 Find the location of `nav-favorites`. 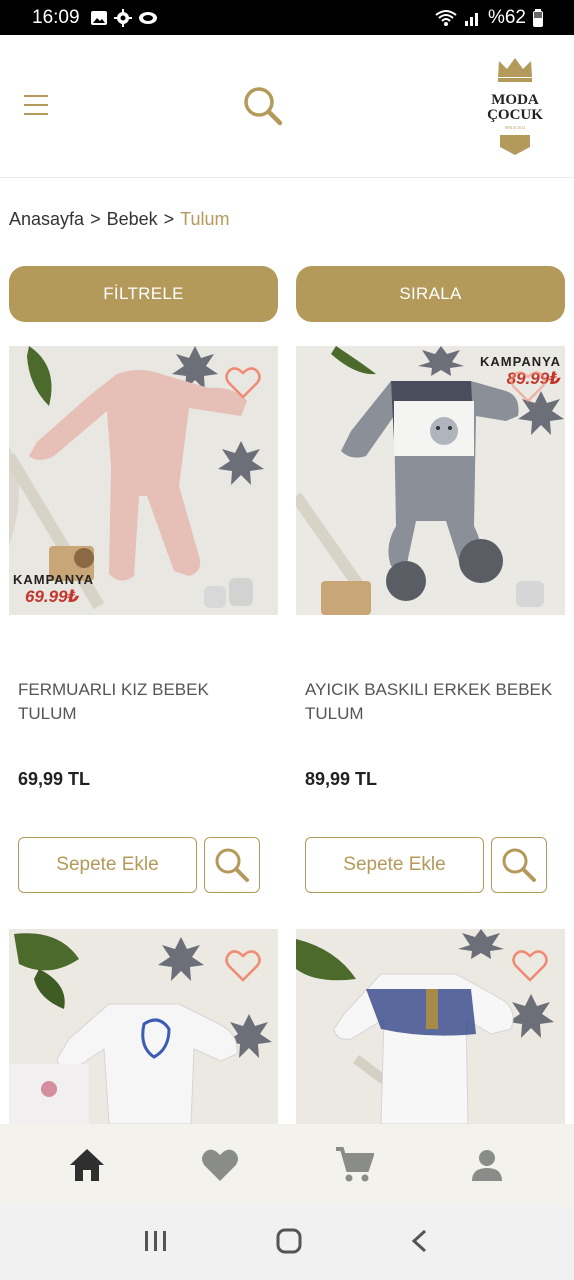

nav-favorites is located at coordinates (220, 1165).